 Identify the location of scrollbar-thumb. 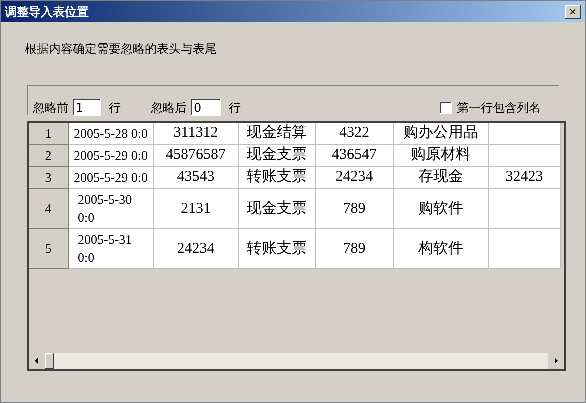
(49, 361).